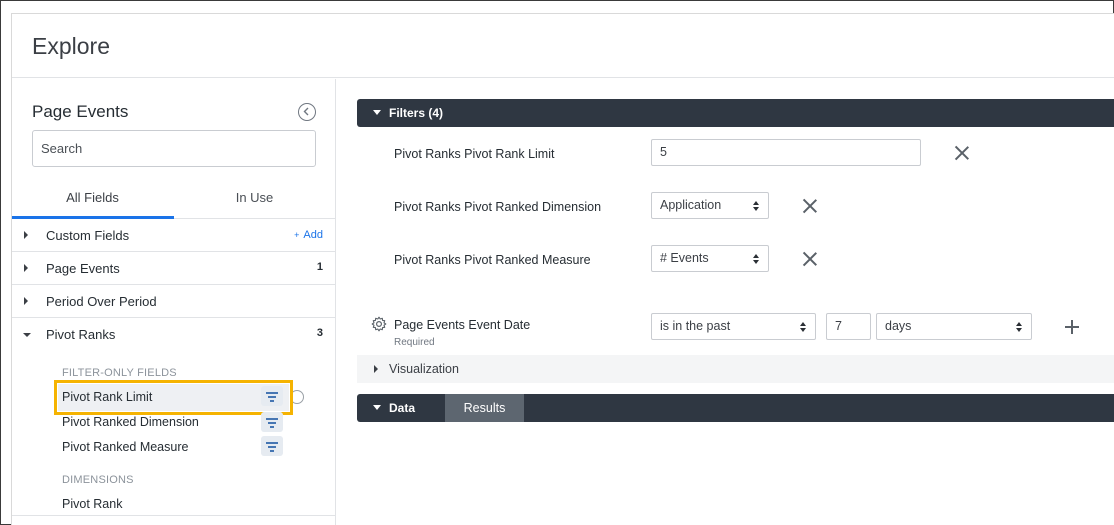 Image resolution: width=1114 pixels, height=525 pixels. What do you see at coordinates (125, 447) in the screenshot?
I see `field-pivot-ranked-measure: Pivot Ranked Measure` at bounding box center [125, 447].